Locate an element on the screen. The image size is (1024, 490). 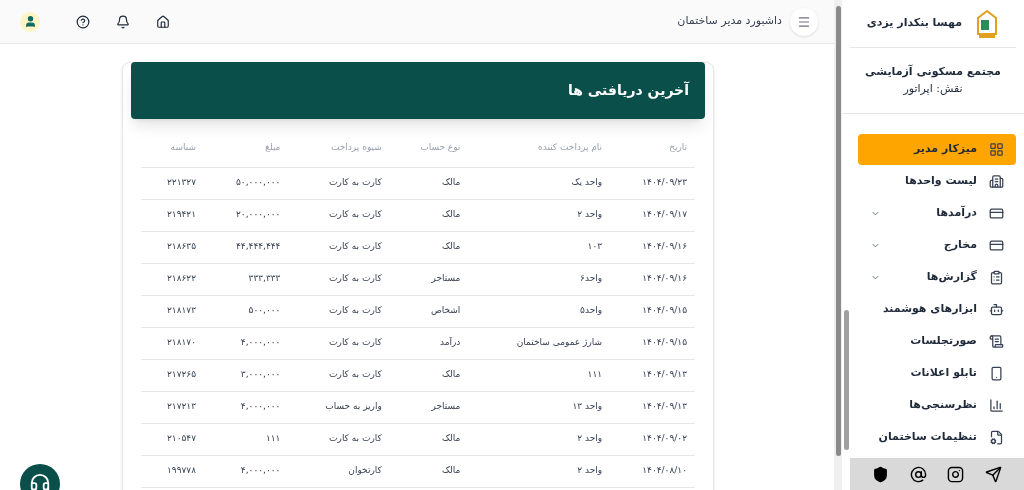
home-icon is located at coordinates (163, 21).